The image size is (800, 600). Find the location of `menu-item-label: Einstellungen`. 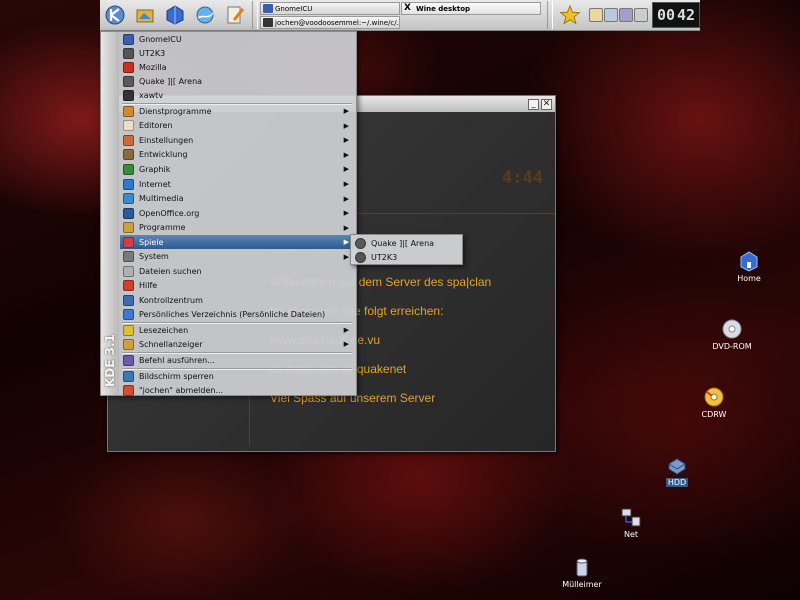

menu-item-label: Einstellungen is located at coordinates (166, 140).